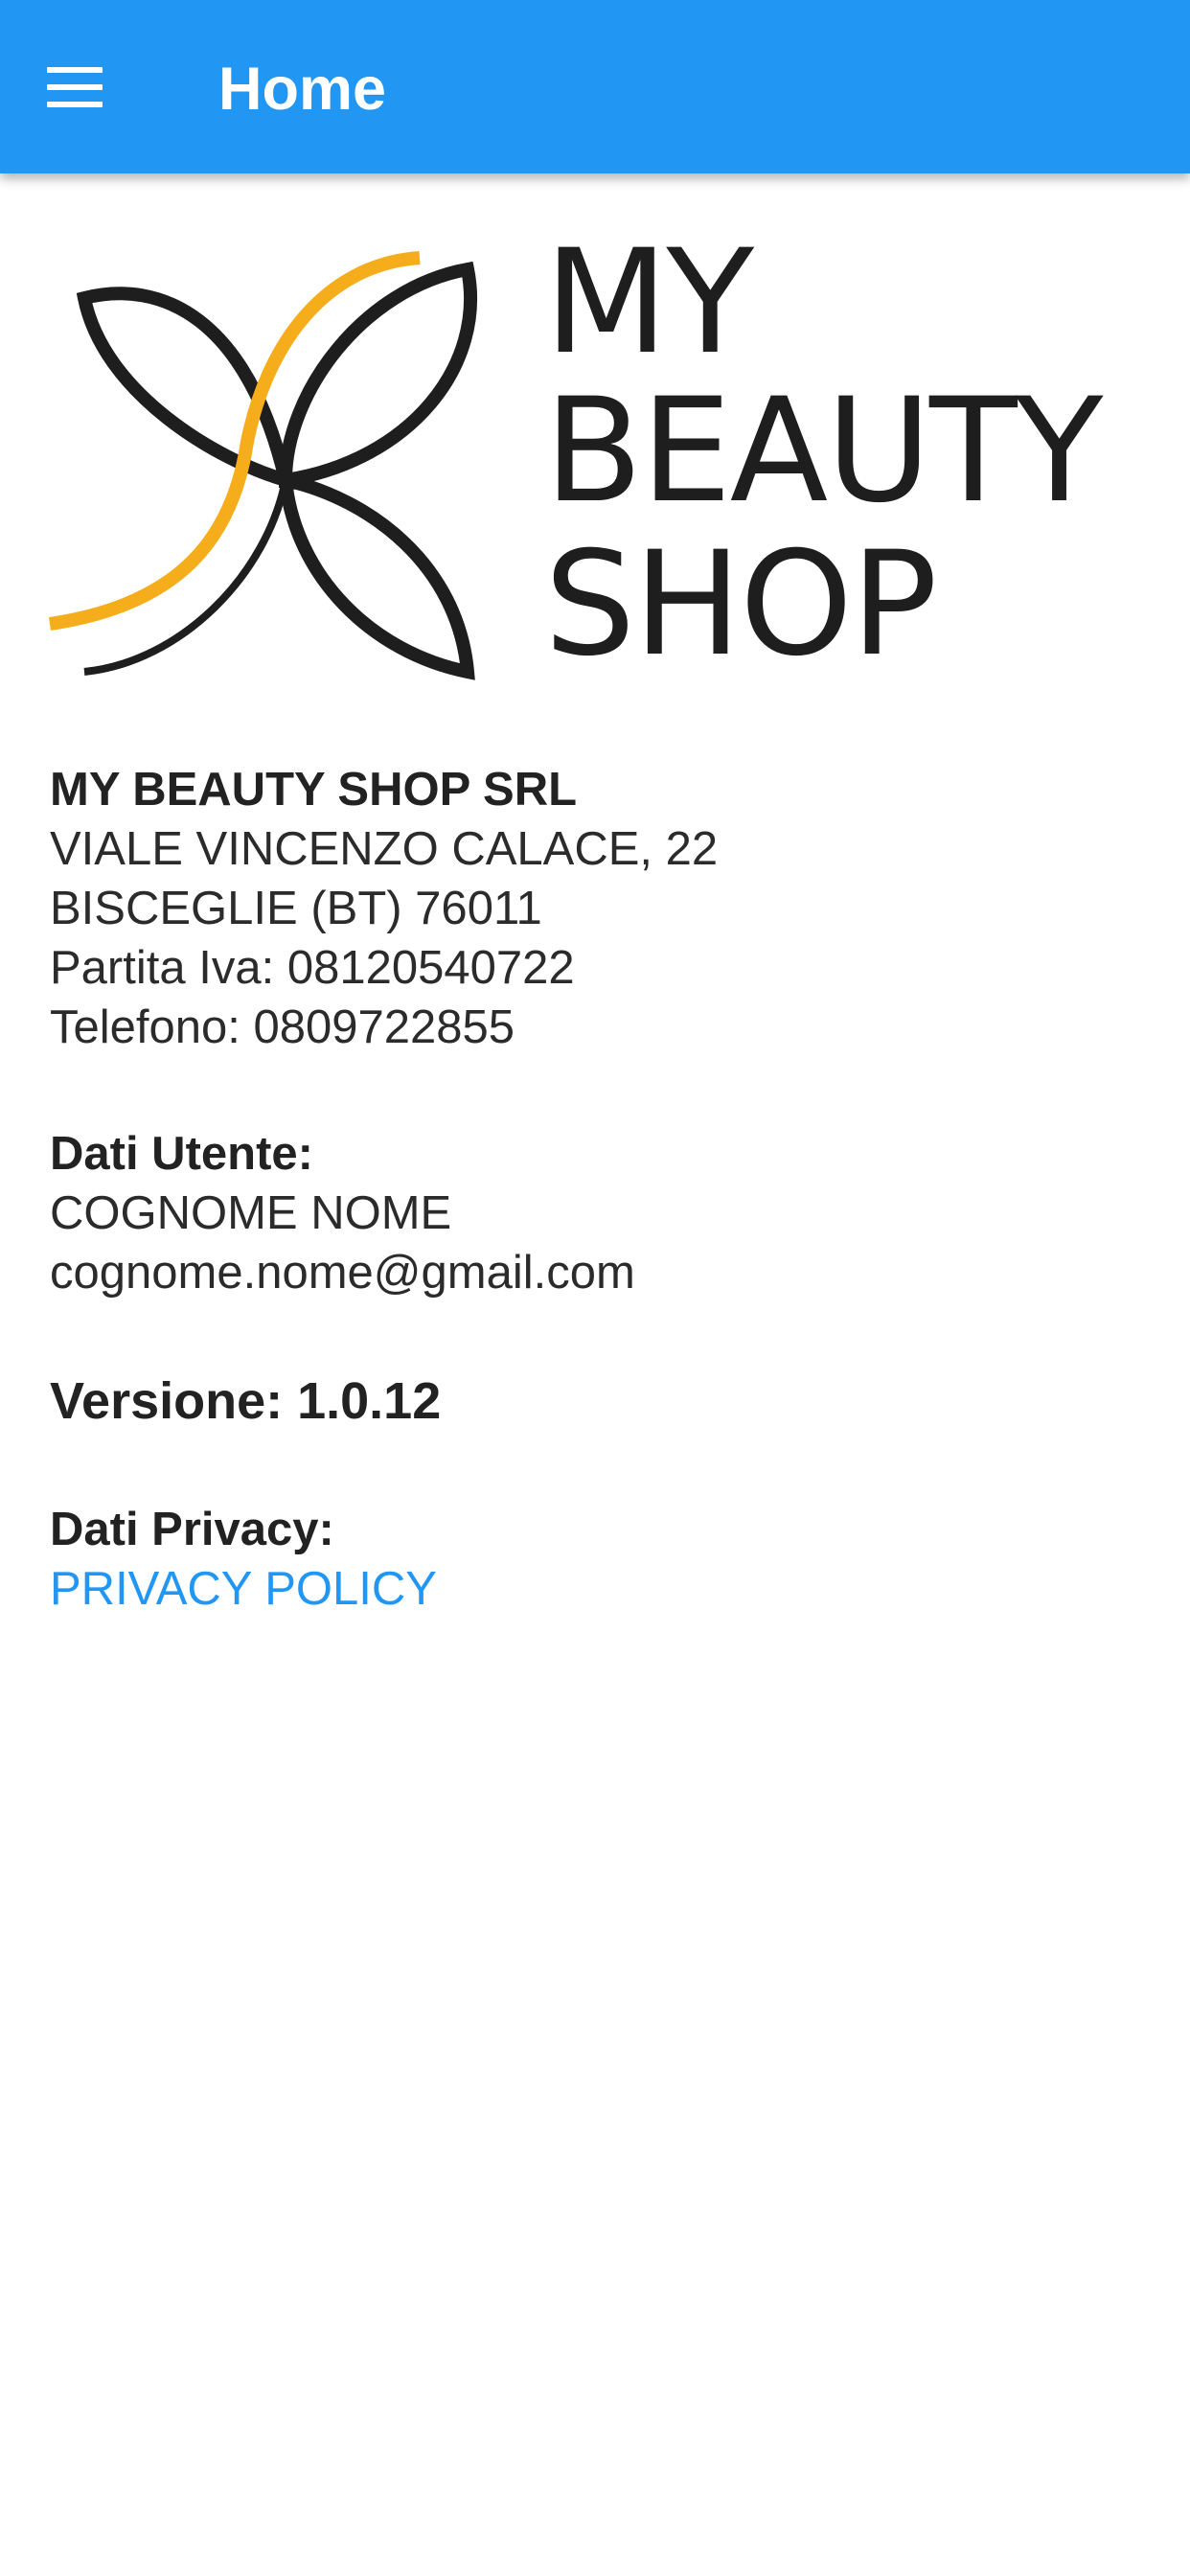 The height and width of the screenshot is (2576, 1190). Describe the element at coordinates (303, 89) in the screenshot. I see `page-title: Home` at that location.